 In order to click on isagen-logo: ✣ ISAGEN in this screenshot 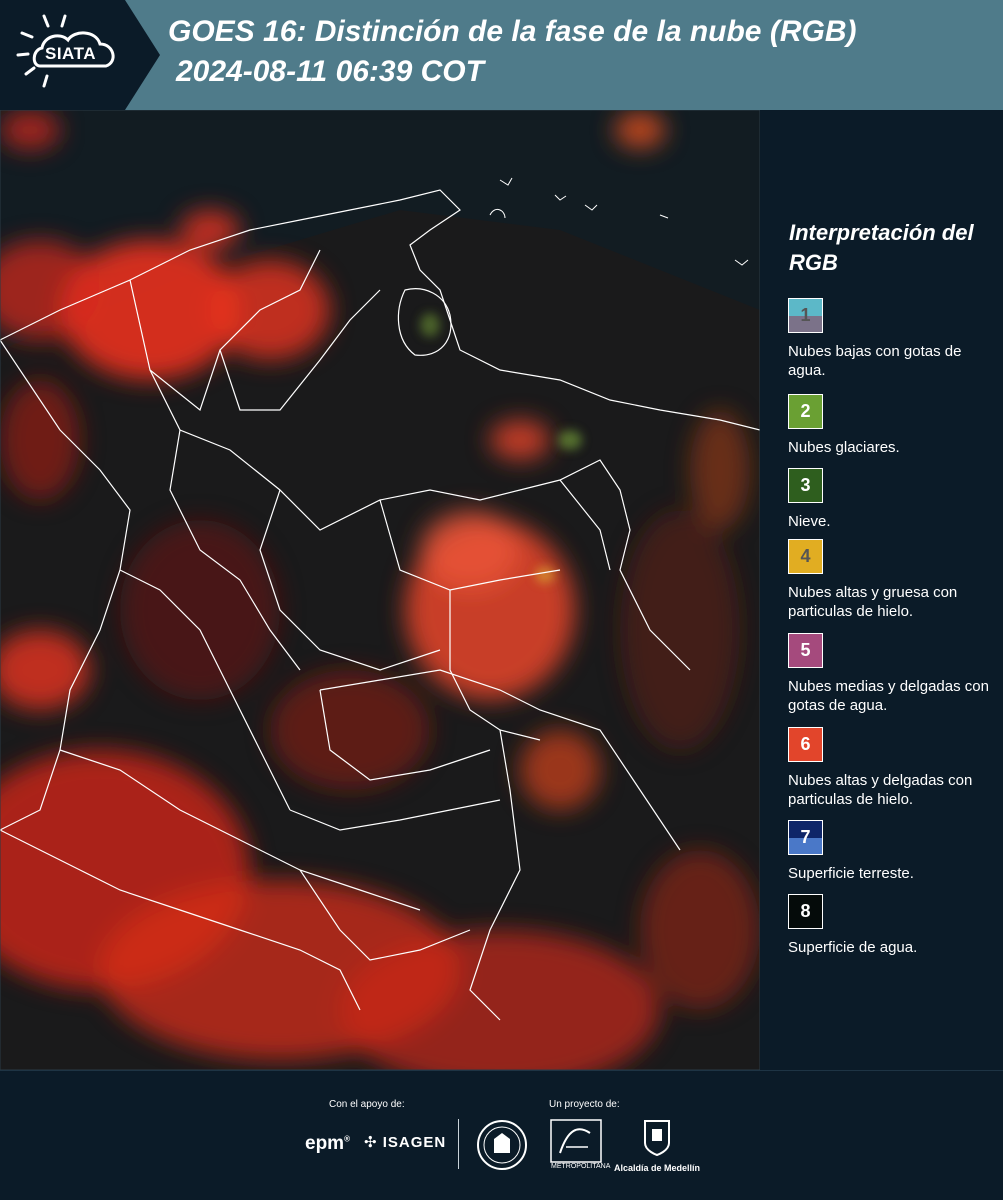, I will do `click(405, 1142)`.